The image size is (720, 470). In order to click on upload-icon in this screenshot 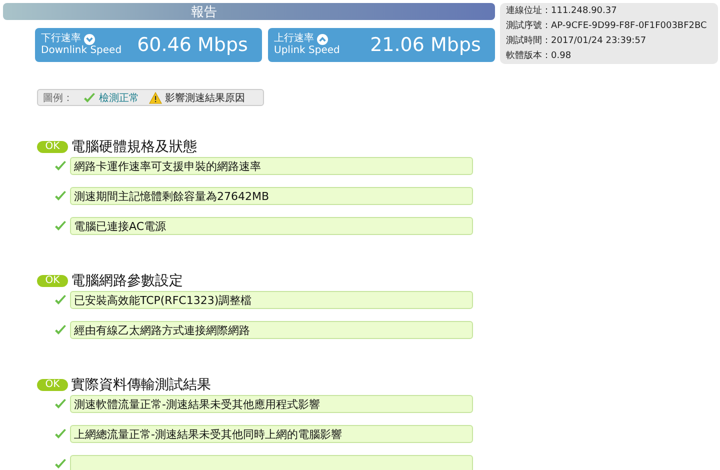, I will do `click(322, 39)`.